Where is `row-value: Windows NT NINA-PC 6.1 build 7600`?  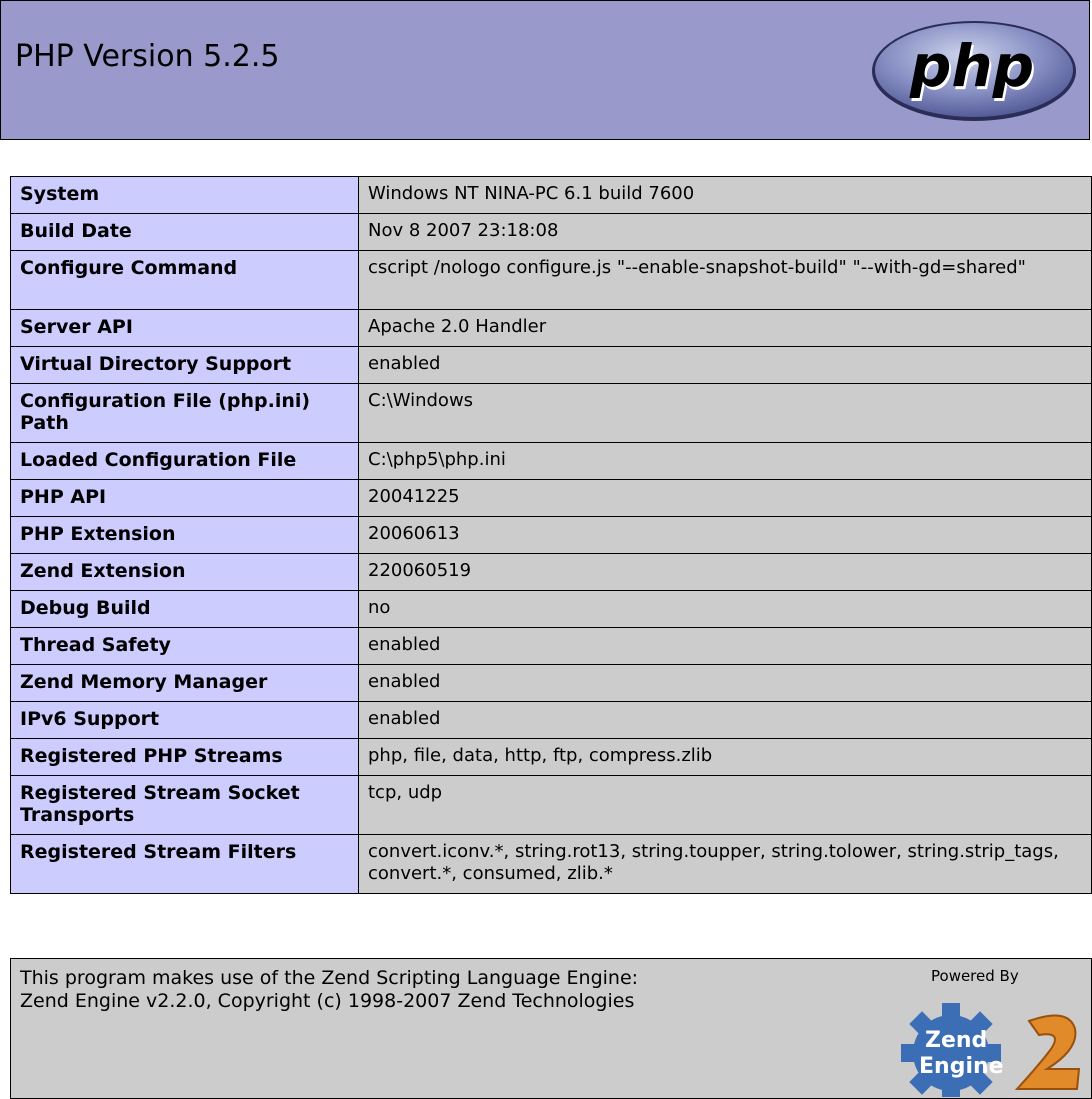 row-value: Windows NT NINA-PC 6.1 build 7600 is located at coordinates (725, 195).